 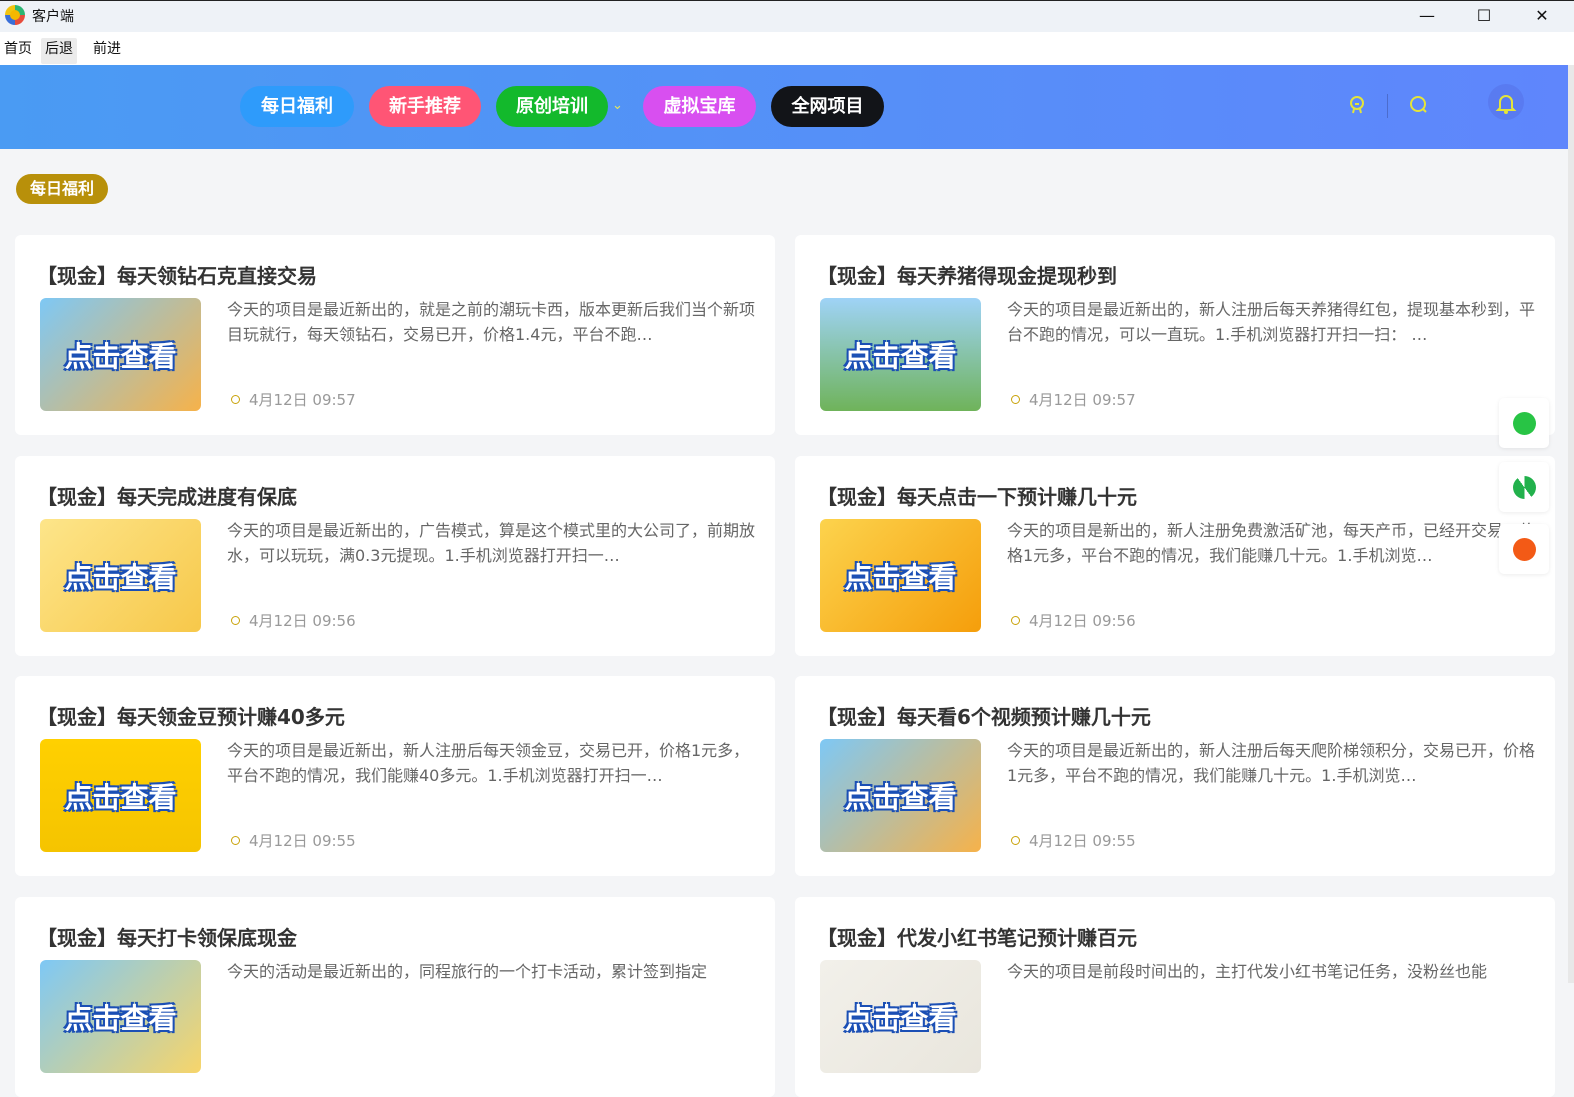 I want to click on card-title: 【现金】每天打卡领保底现金, so click(x=167, y=936).